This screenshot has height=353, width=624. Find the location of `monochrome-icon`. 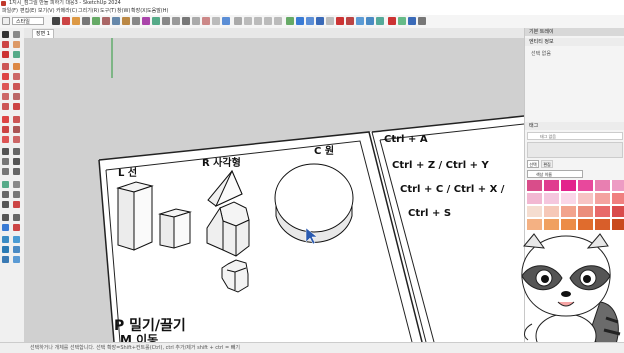

monochrome-icon is located at coordinates (380, 21).